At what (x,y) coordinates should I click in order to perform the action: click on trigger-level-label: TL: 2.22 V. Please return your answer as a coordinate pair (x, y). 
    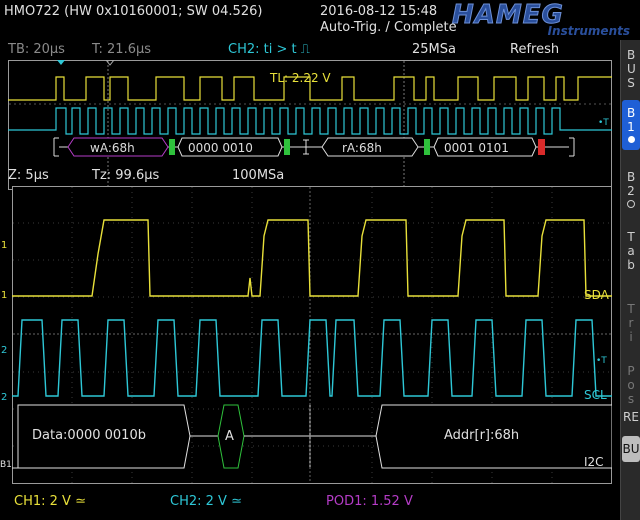
    Looking at the image, I should click on (300, 78).